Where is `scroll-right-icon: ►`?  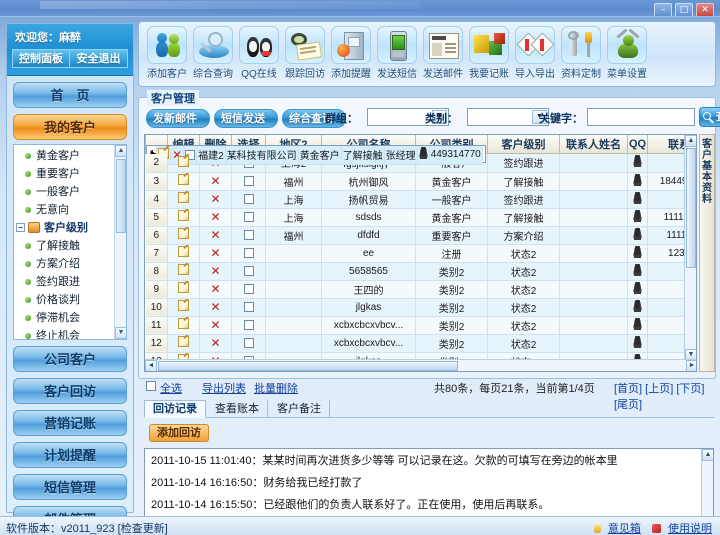
scroll-right-icon: ► is located at coordinates (691, 365).